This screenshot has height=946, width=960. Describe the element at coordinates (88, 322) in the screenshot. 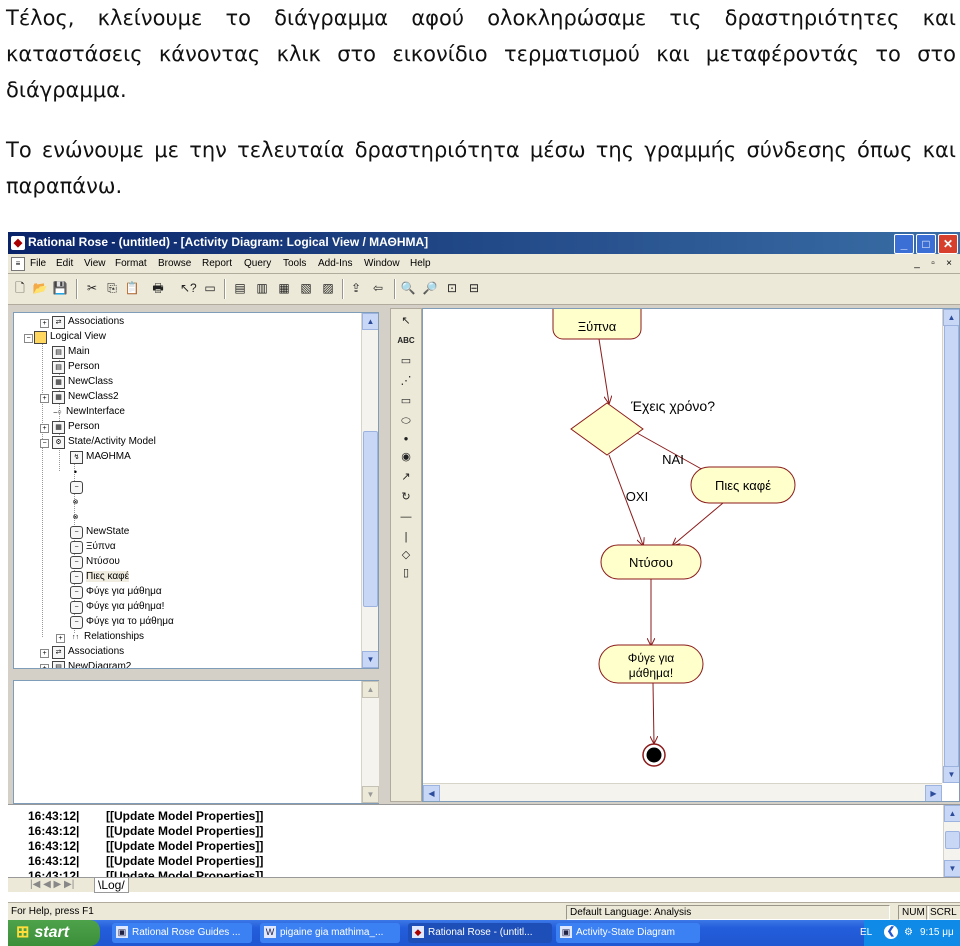

I see `tree-item-associations: ⇄ Associations` at that location.